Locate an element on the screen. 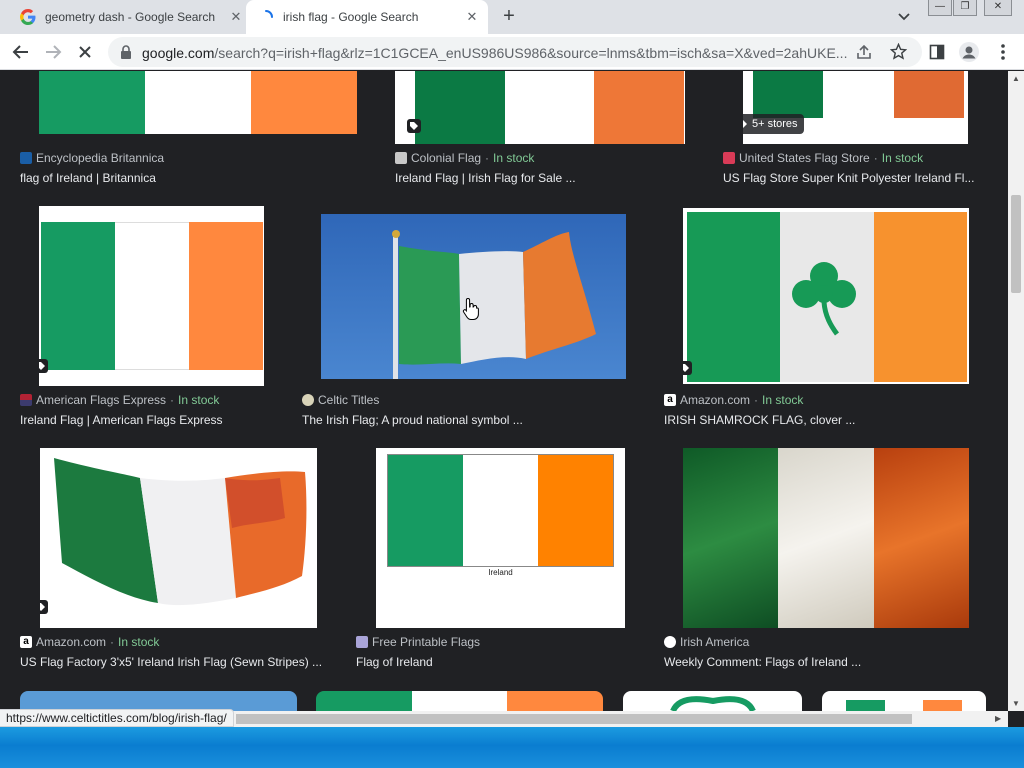 This screenshot has width=1024, height=768. tab-search-chevron-icon is located at coordinates (904, 17).